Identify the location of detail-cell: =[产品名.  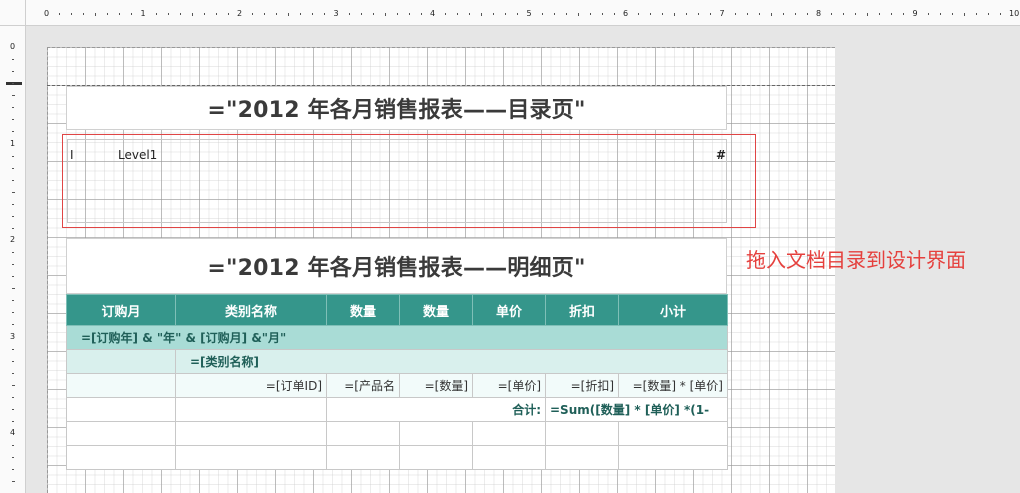
(363, 385).